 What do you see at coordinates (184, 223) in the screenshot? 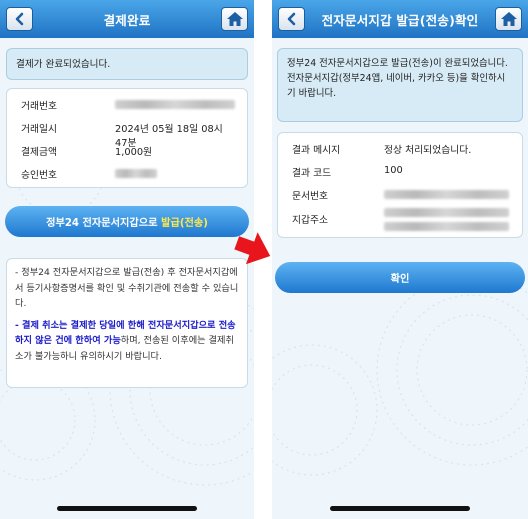
I see `issue-button-highlight: 발급(전송)` at bounding box center [184, 223].